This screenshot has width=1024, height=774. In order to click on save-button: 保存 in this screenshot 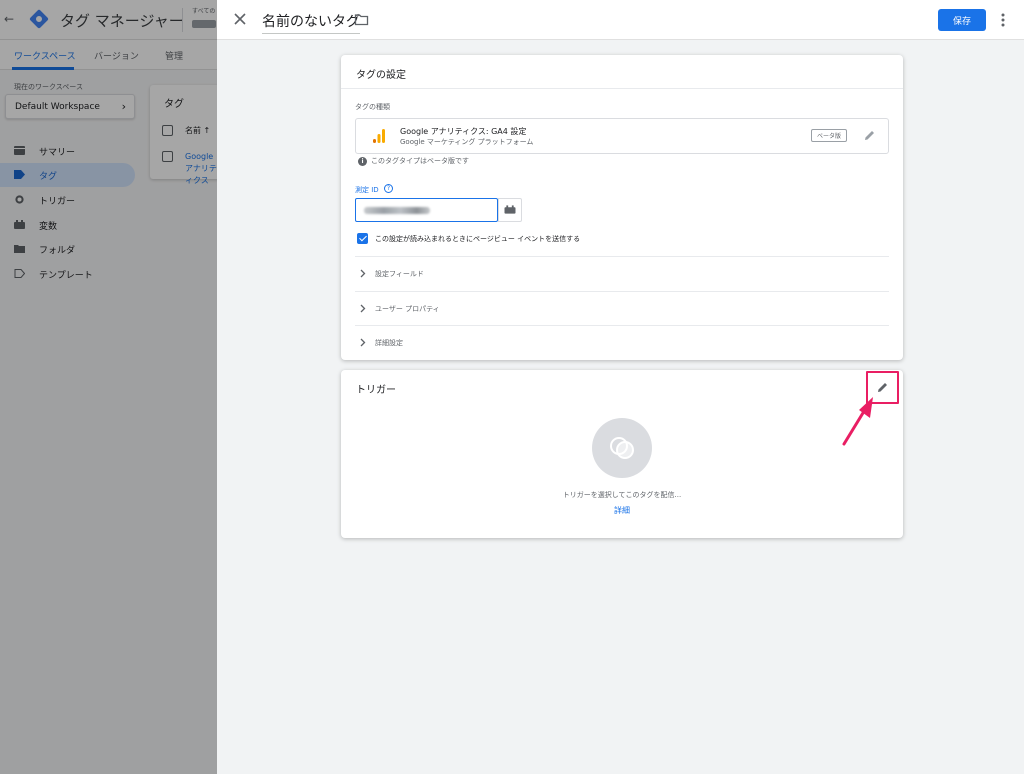, I will do `click(962, 20)`.